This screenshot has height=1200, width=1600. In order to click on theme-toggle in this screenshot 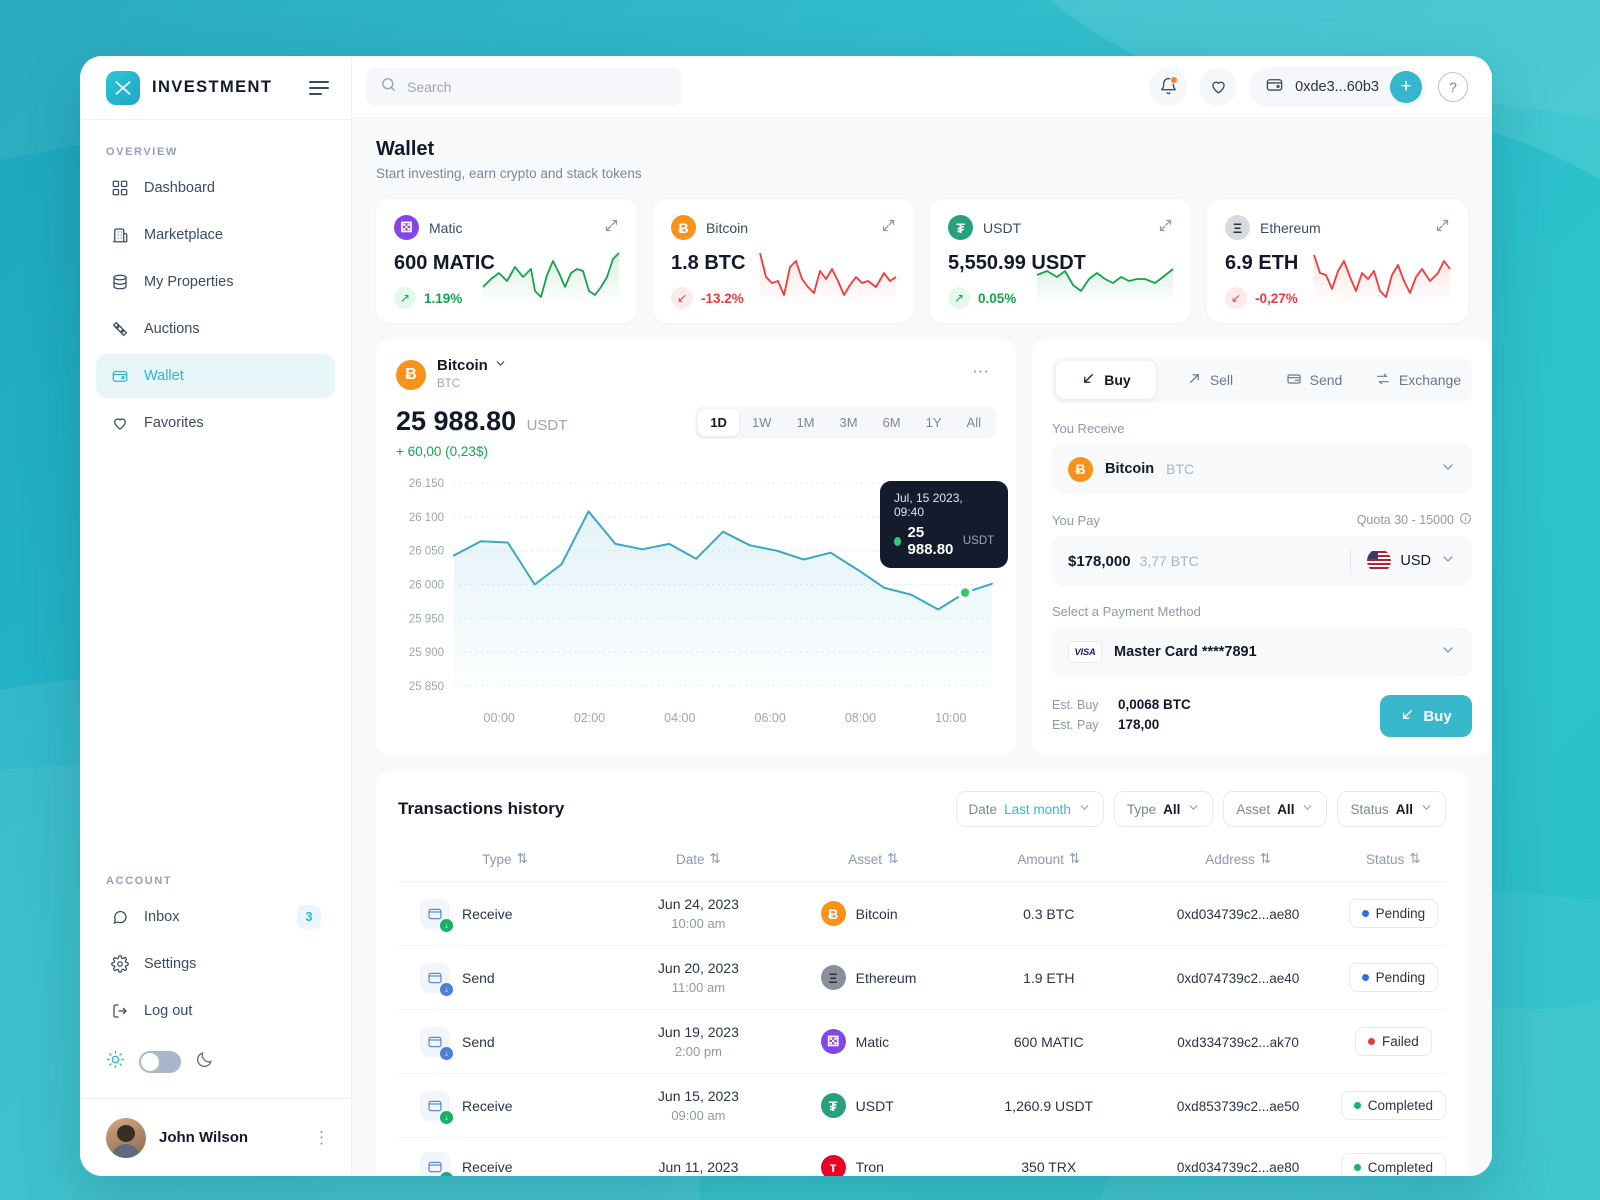, I will do `click(160, 1062)`.